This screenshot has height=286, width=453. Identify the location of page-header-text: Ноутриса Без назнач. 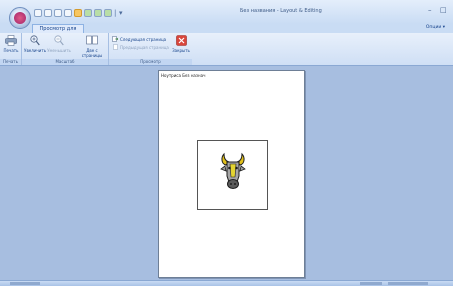
(183, 75).